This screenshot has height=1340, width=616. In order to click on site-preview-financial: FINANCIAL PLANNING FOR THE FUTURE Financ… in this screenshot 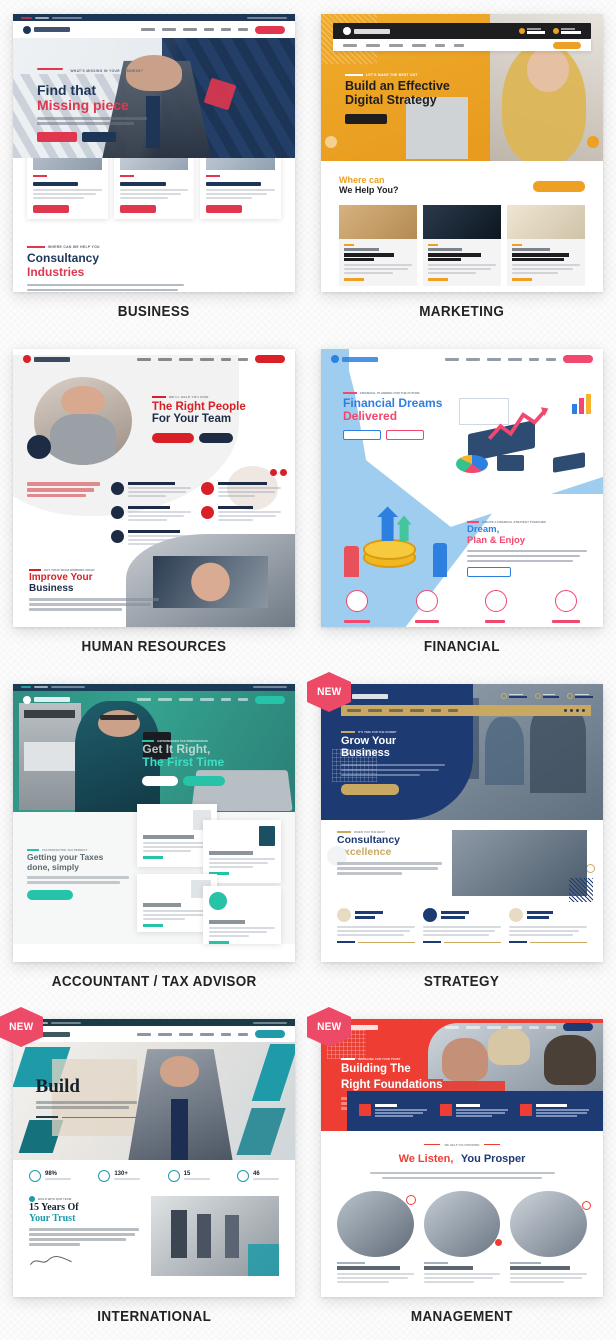, I will do `click(462, 488)`.